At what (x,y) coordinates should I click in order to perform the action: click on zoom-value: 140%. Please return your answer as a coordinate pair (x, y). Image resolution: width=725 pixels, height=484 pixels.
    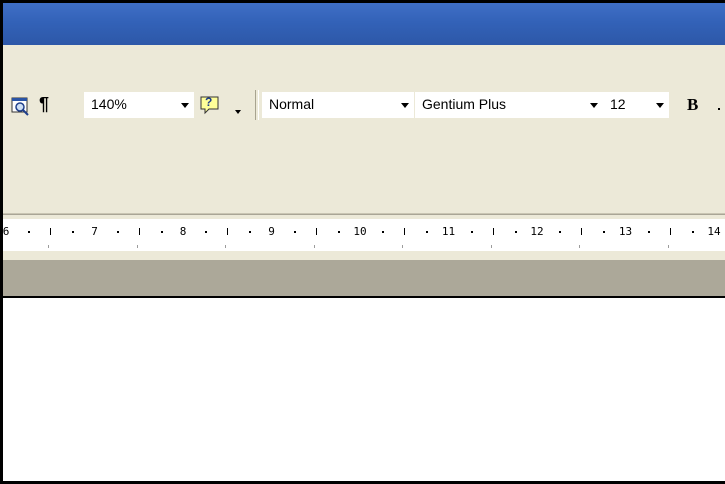
    Looking at the image, I should click on (109, 104).